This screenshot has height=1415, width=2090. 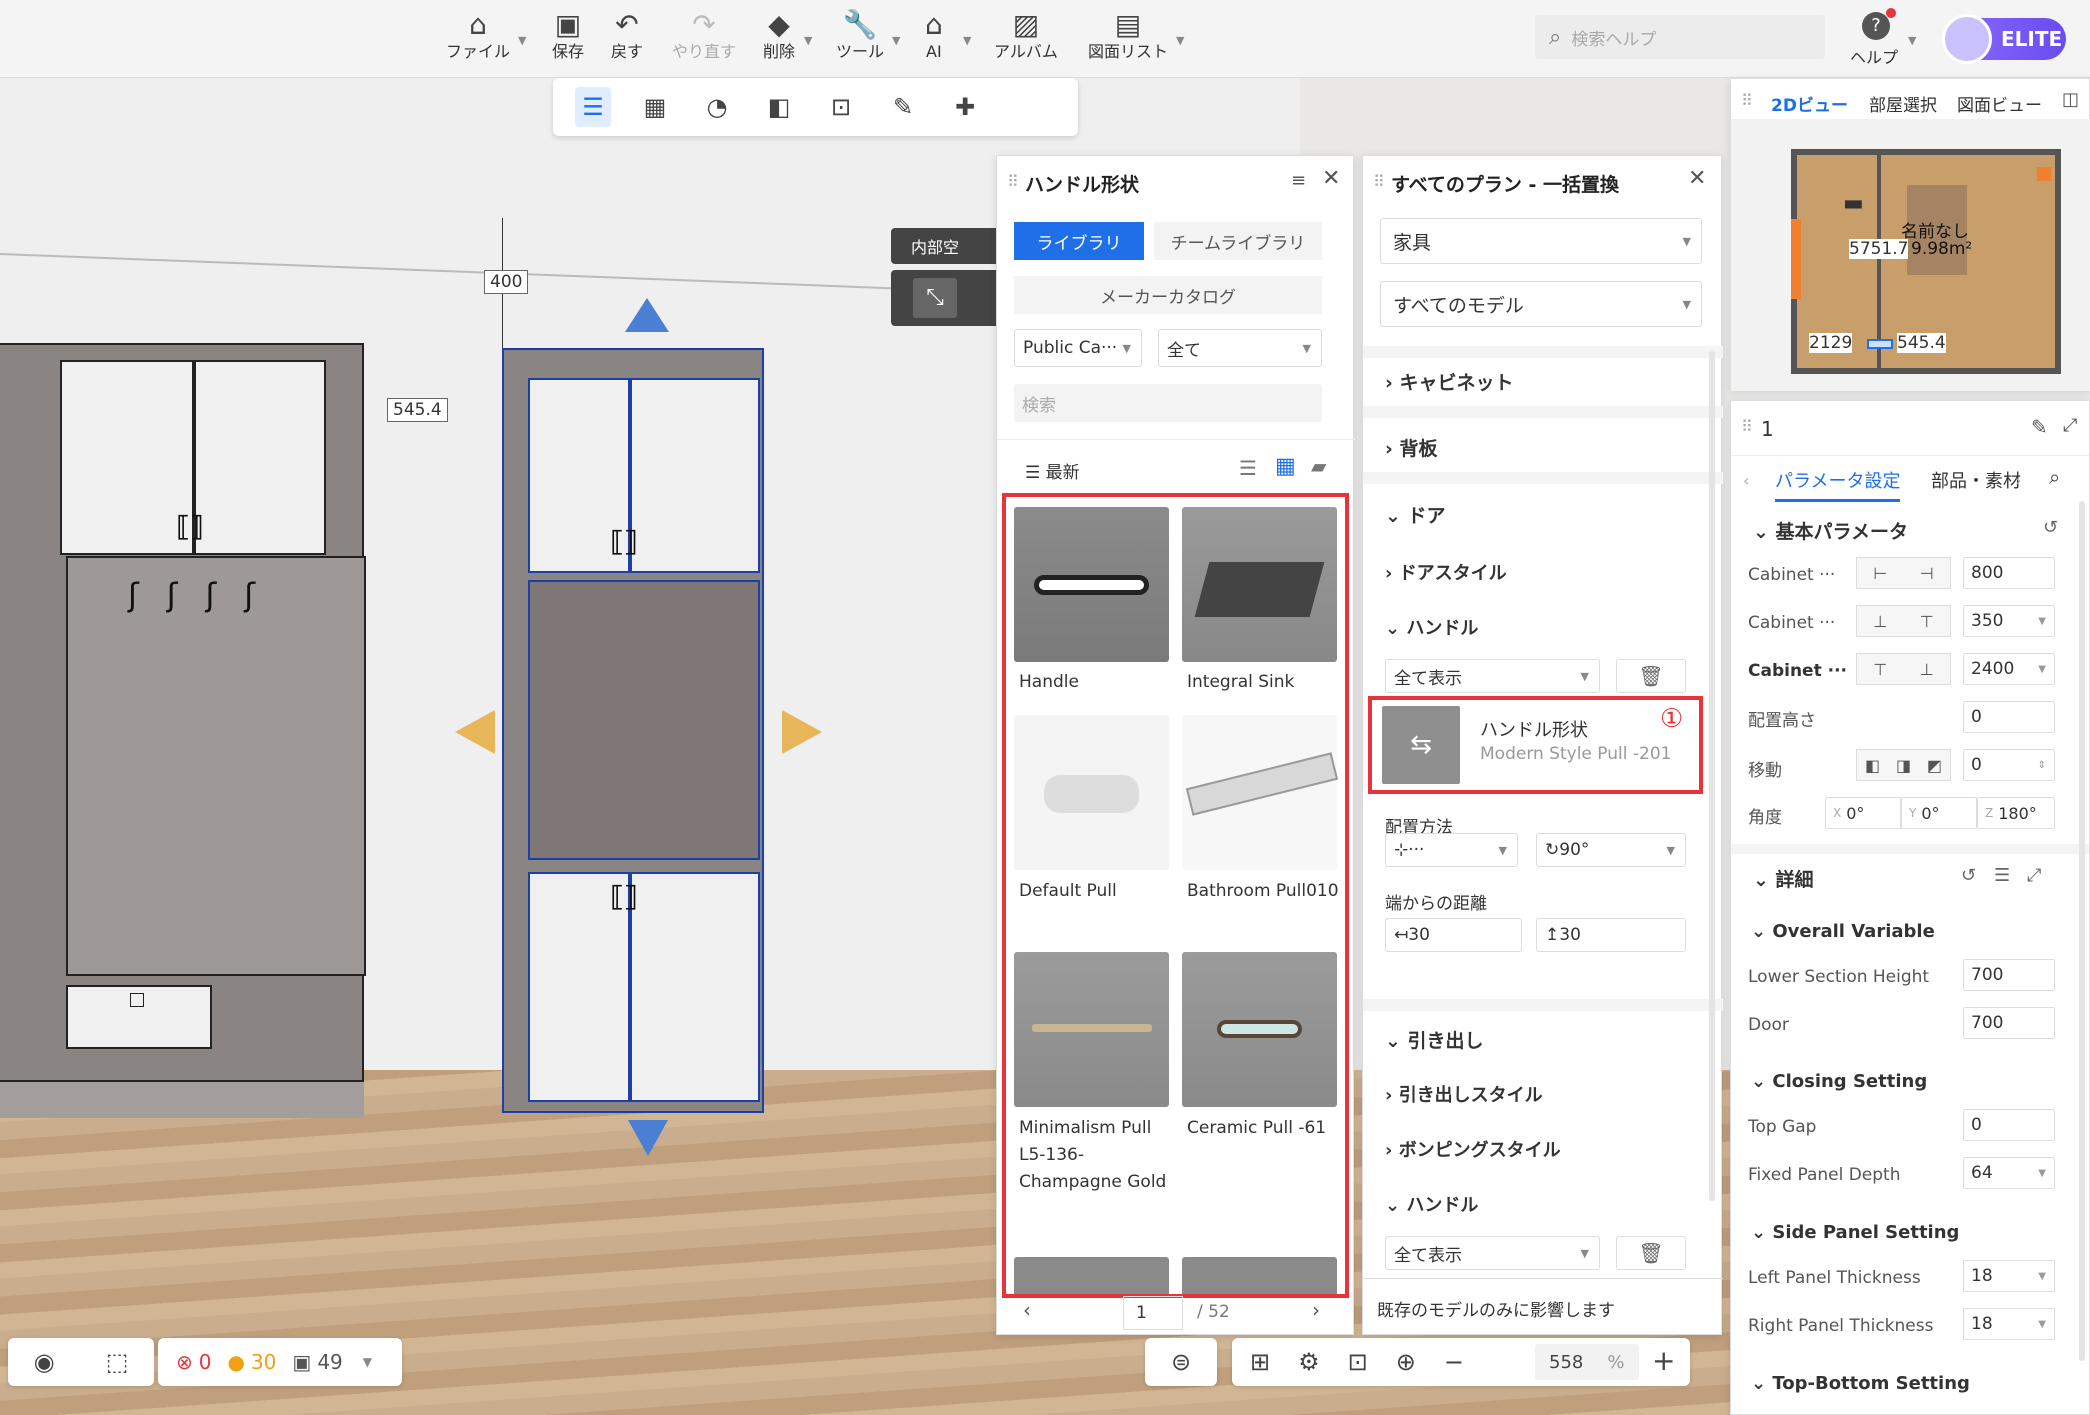 I want to click on maker-catalog-button: メーカーカタログ, so click(x=1168, y=295).